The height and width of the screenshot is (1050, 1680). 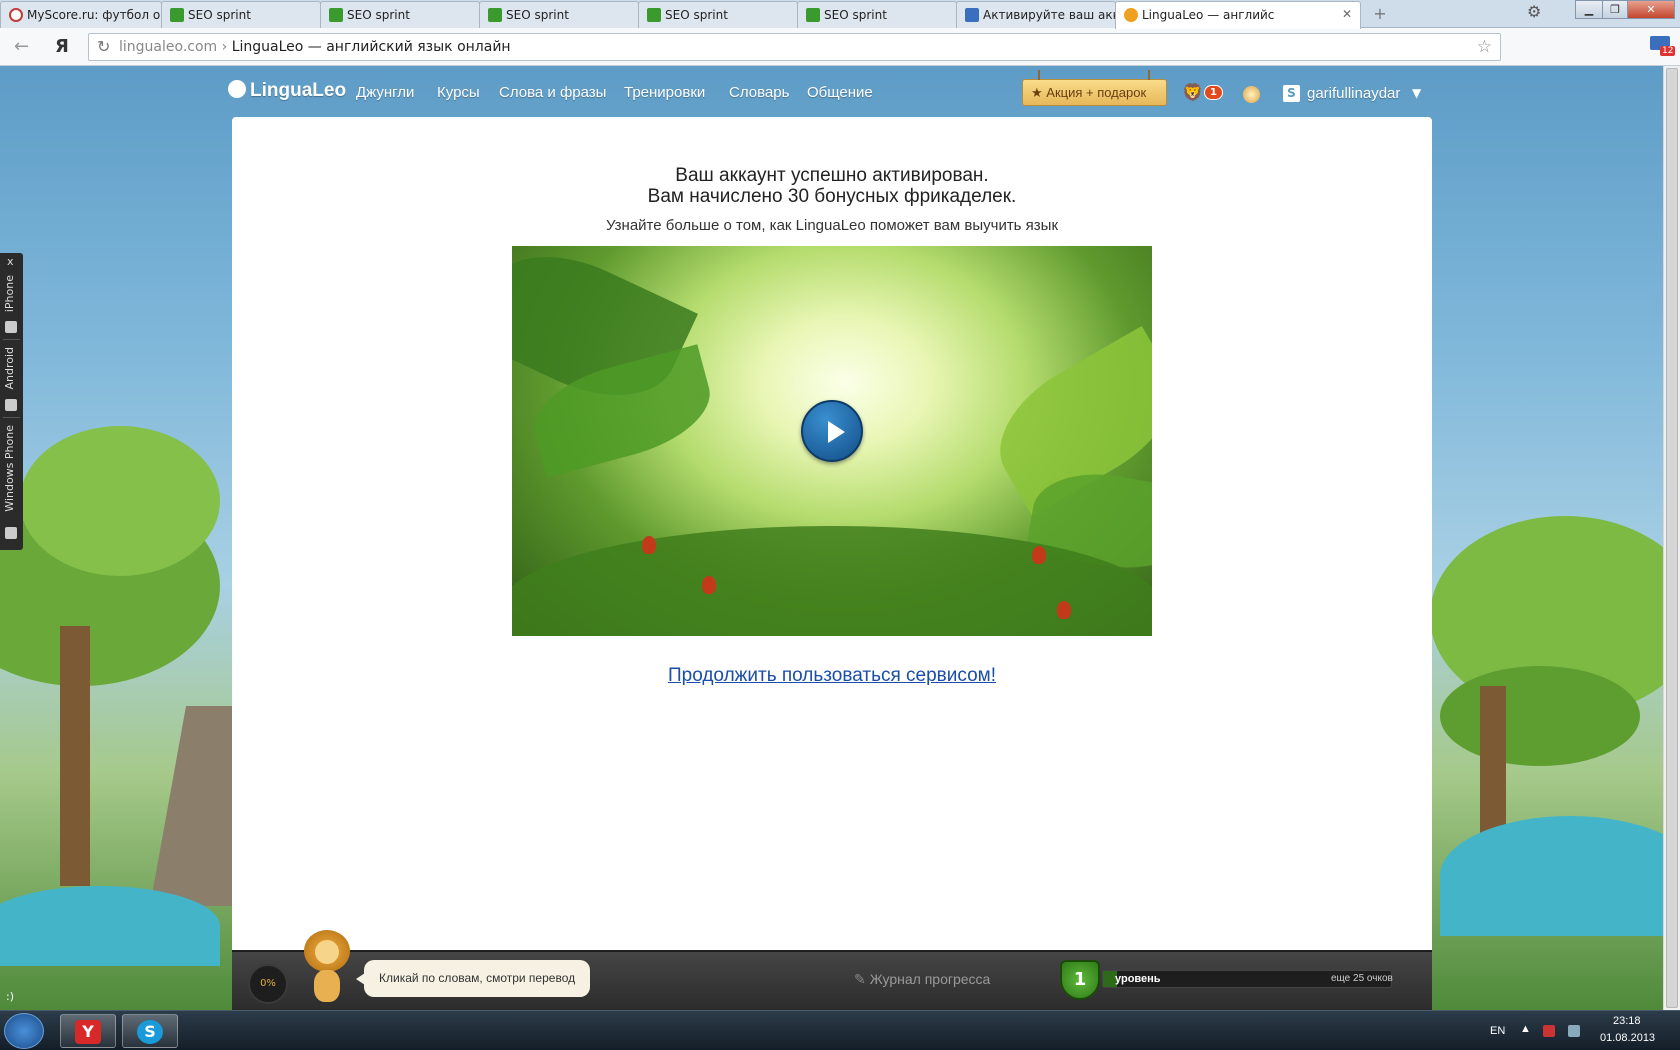 I want to click on promo-label: Акция + подарок, so click(x=1096, y=92).